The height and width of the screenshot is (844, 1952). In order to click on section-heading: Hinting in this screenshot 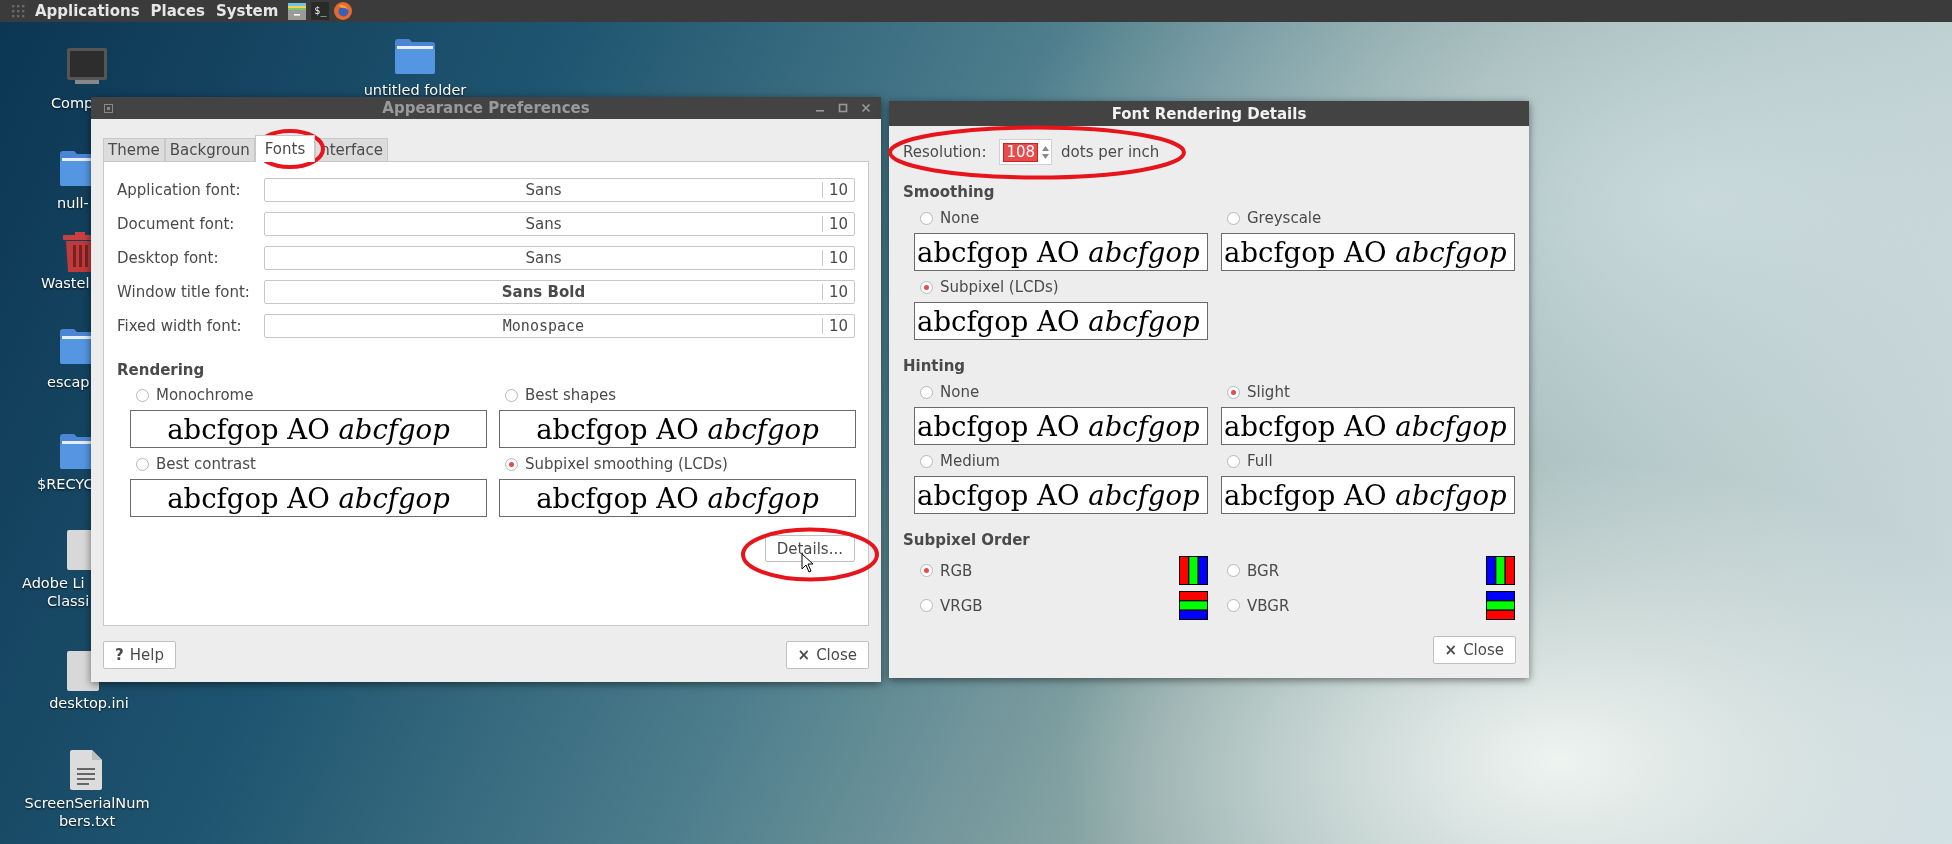, I will do `click(935, 366)`.